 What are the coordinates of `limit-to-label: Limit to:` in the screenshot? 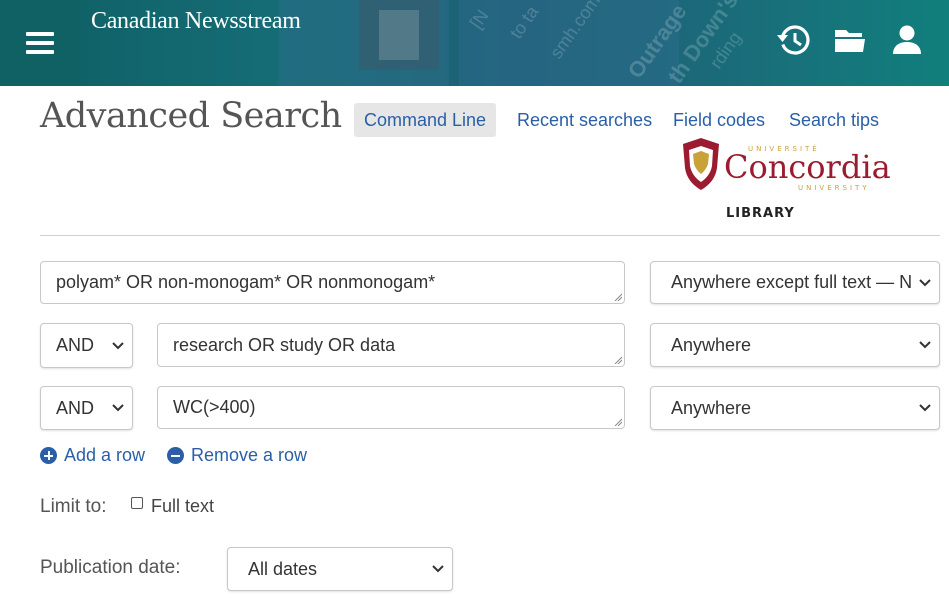 It's located at (73, 506).